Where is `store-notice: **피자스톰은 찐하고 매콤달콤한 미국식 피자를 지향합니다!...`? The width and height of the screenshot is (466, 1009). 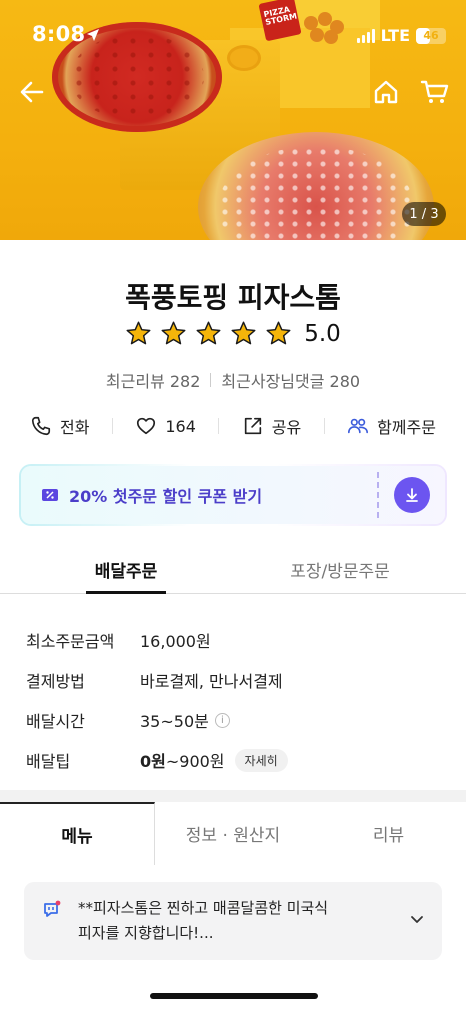 store-notice: **피자스톰은 찐하고 매콤달콤한 미국식 피자를 지향합니다!... is located at coordinates (233, 921).